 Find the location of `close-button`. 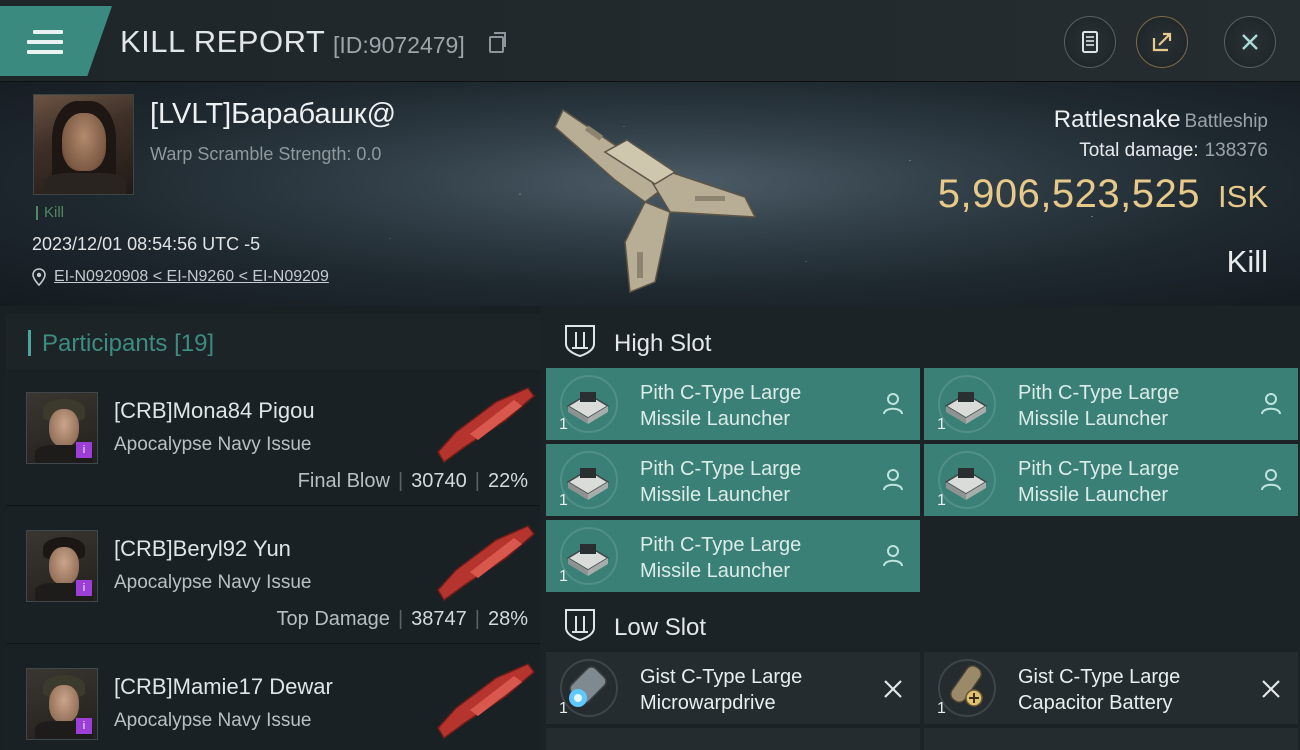

close-button is located at coordinates (1250, 42).